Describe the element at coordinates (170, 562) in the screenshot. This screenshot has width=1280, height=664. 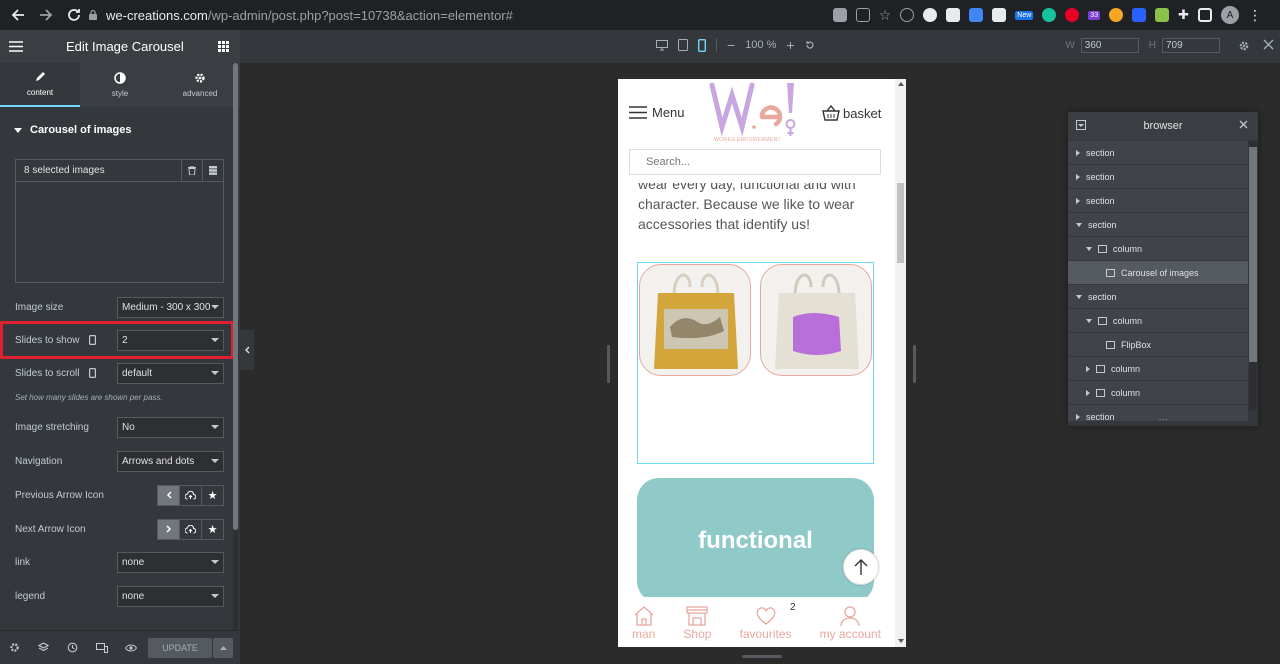
I see `link-select: none` at that location.